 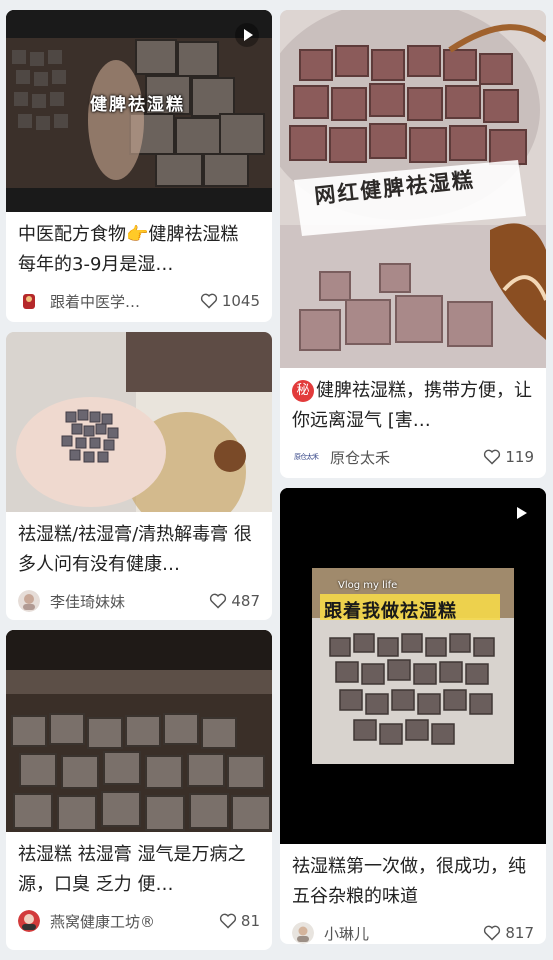 I want to click on like-count: 81, so click(x=250, y=921).